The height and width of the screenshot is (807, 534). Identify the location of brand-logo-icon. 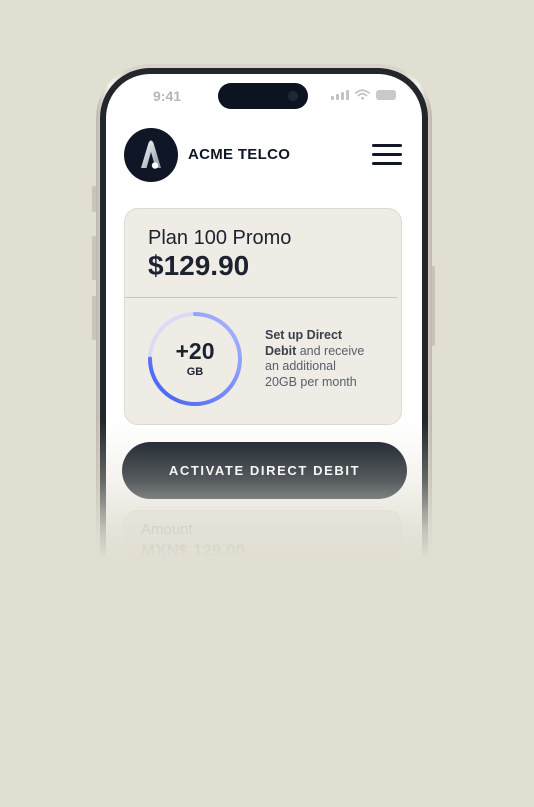
(151, 154).